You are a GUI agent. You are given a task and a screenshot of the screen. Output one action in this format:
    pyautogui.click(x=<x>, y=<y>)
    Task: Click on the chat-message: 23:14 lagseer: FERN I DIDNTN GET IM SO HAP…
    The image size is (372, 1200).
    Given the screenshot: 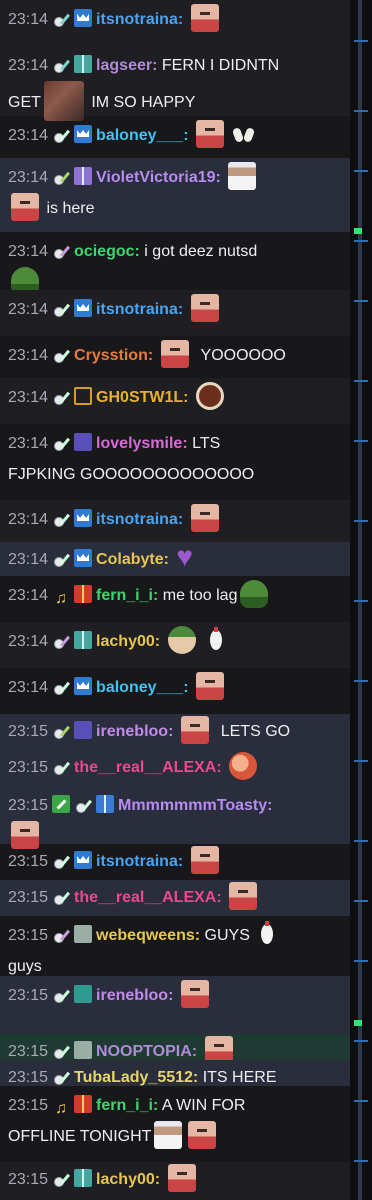 What is the action you would take?
    pyautogui.click(x=175, y=83)
    